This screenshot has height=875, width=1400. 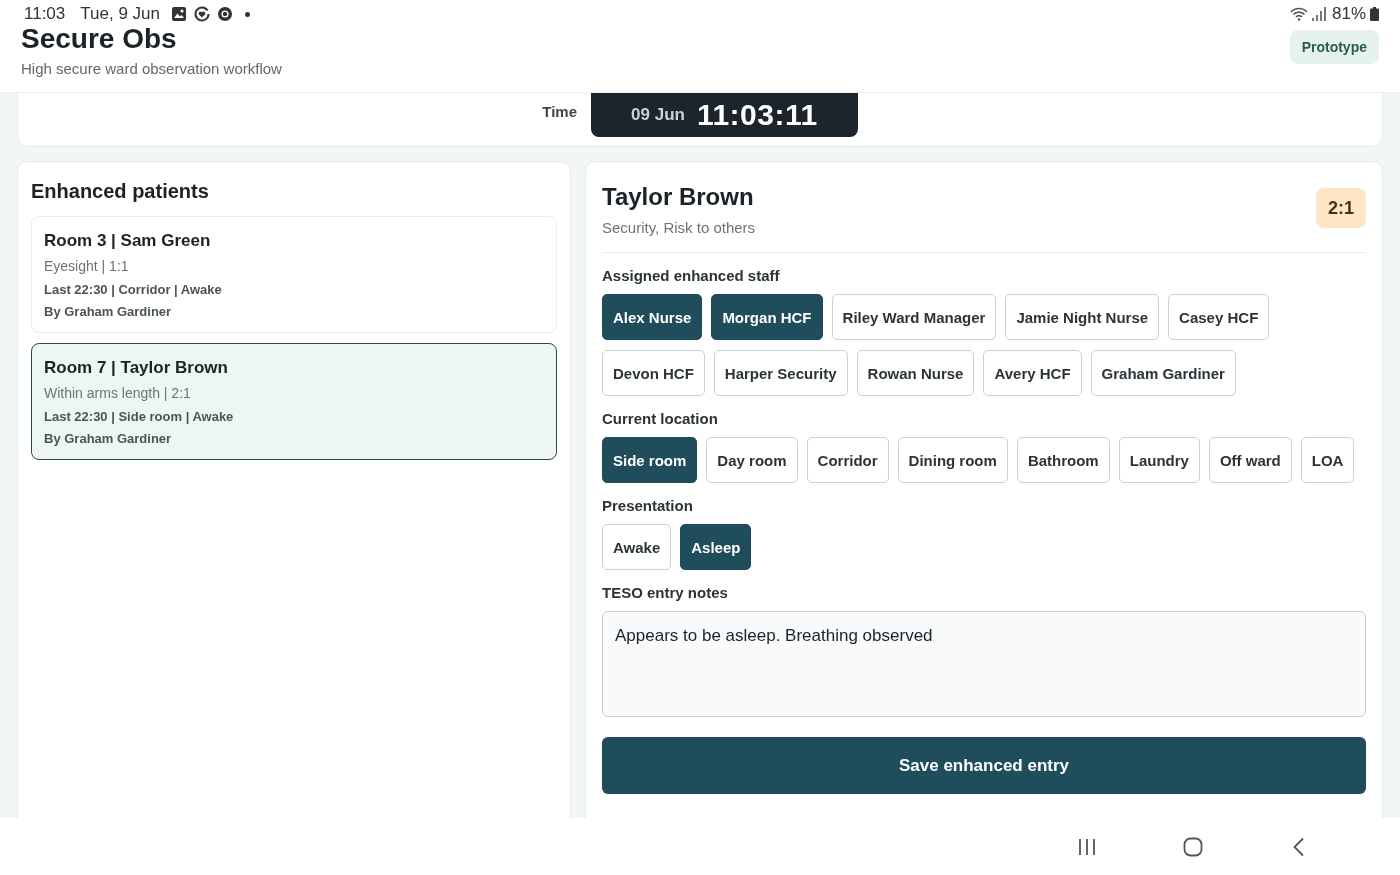 I want to click on last-entry: Last 22:30 | Corridor | Awake, so click(x=133, y=290).